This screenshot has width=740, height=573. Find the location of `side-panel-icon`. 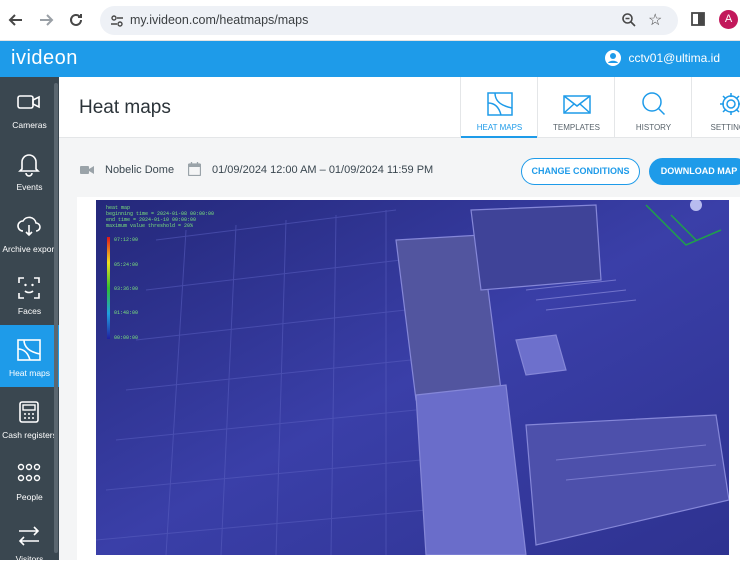

side-panel-icon is located at coordinates (698, 19).